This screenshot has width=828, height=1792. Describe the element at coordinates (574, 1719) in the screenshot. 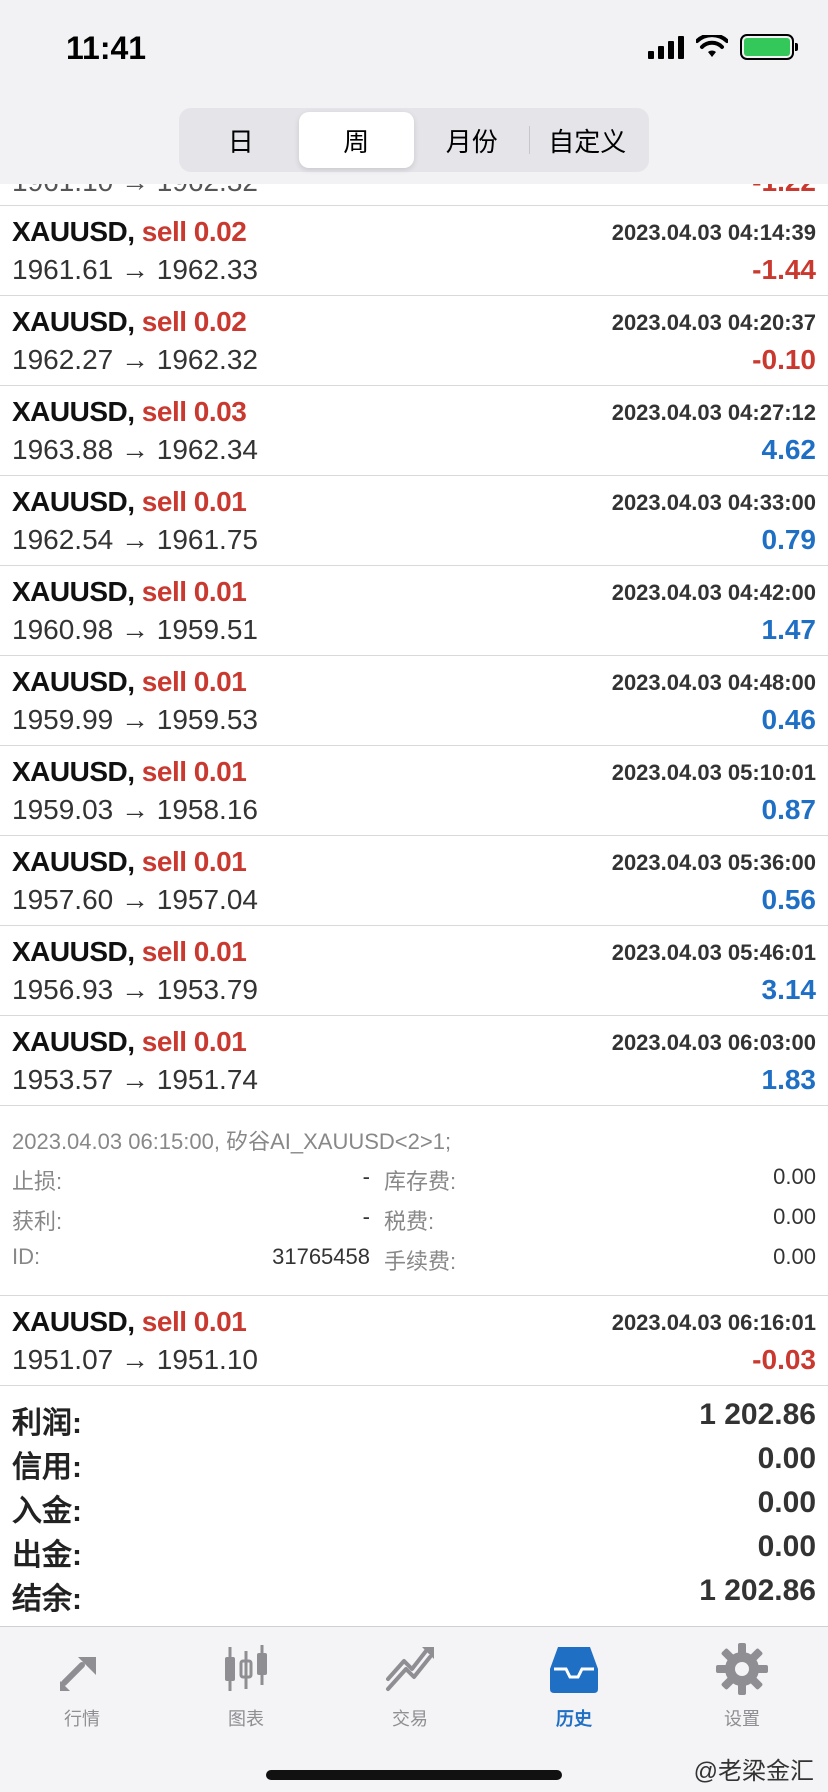

I see `tab-label: 历史` at that location.